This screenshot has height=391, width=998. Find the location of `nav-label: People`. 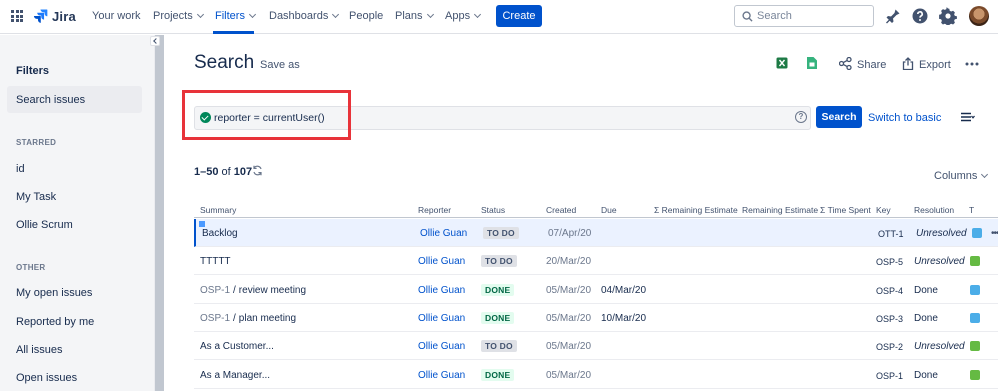

nav-label: People is located at coordinates (366, 16).